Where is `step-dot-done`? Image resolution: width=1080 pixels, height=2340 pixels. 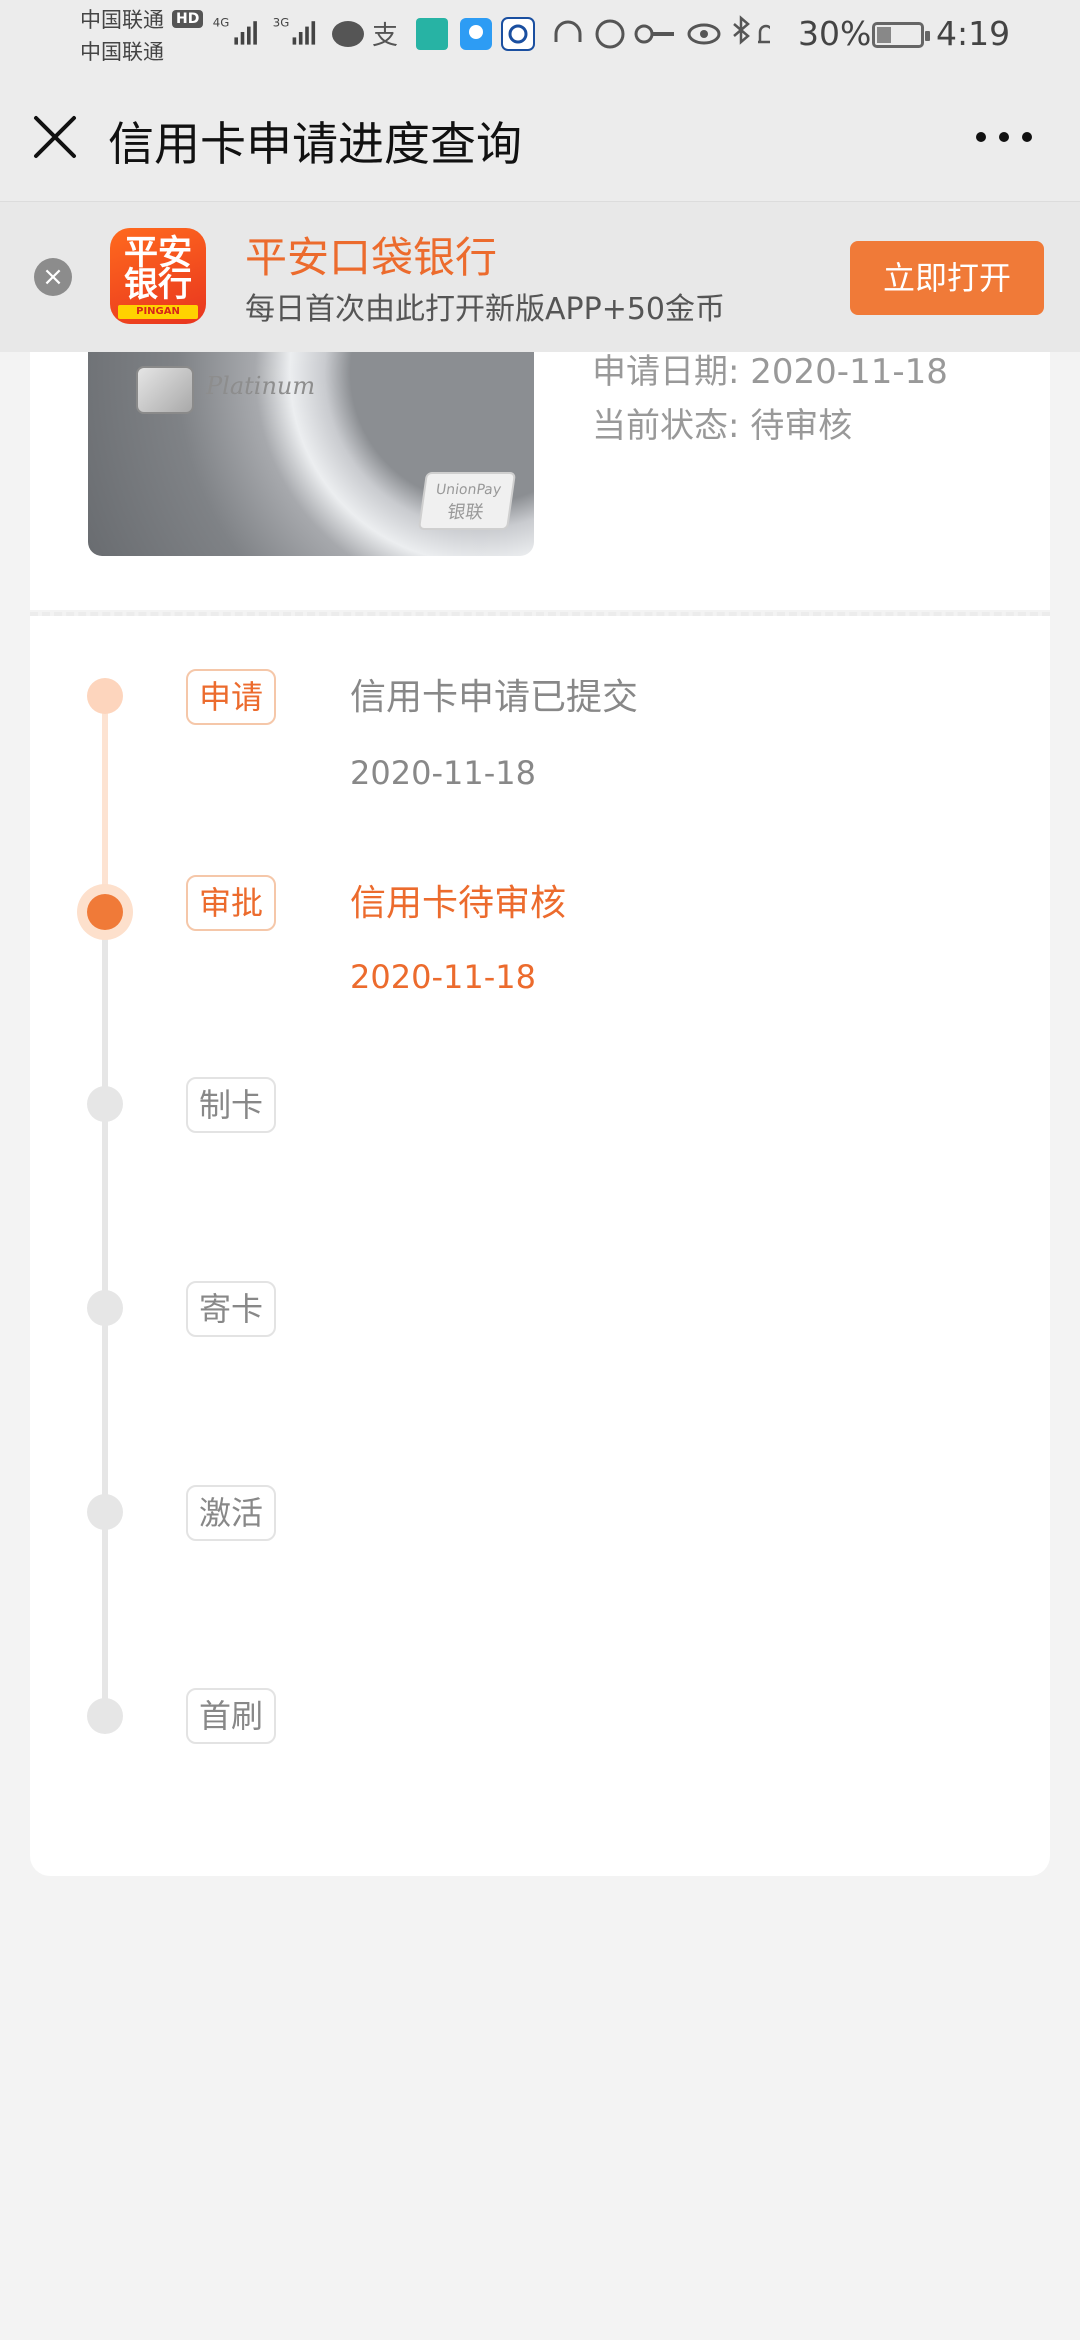
step-dot-done is located at coordinates (105, 696).